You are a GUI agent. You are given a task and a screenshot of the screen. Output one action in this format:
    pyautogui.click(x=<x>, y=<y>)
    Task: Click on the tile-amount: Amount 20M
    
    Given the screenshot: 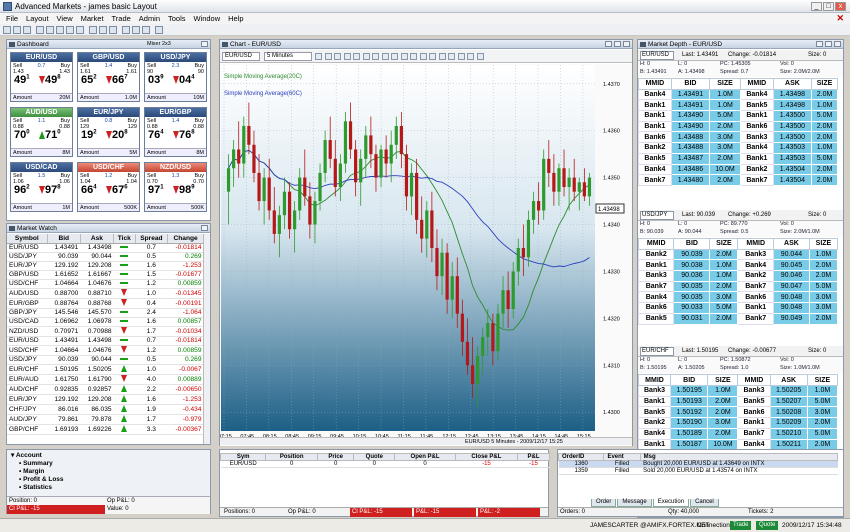 What is the action you would take?
    pyautogui.click(x=41, y=97)
    